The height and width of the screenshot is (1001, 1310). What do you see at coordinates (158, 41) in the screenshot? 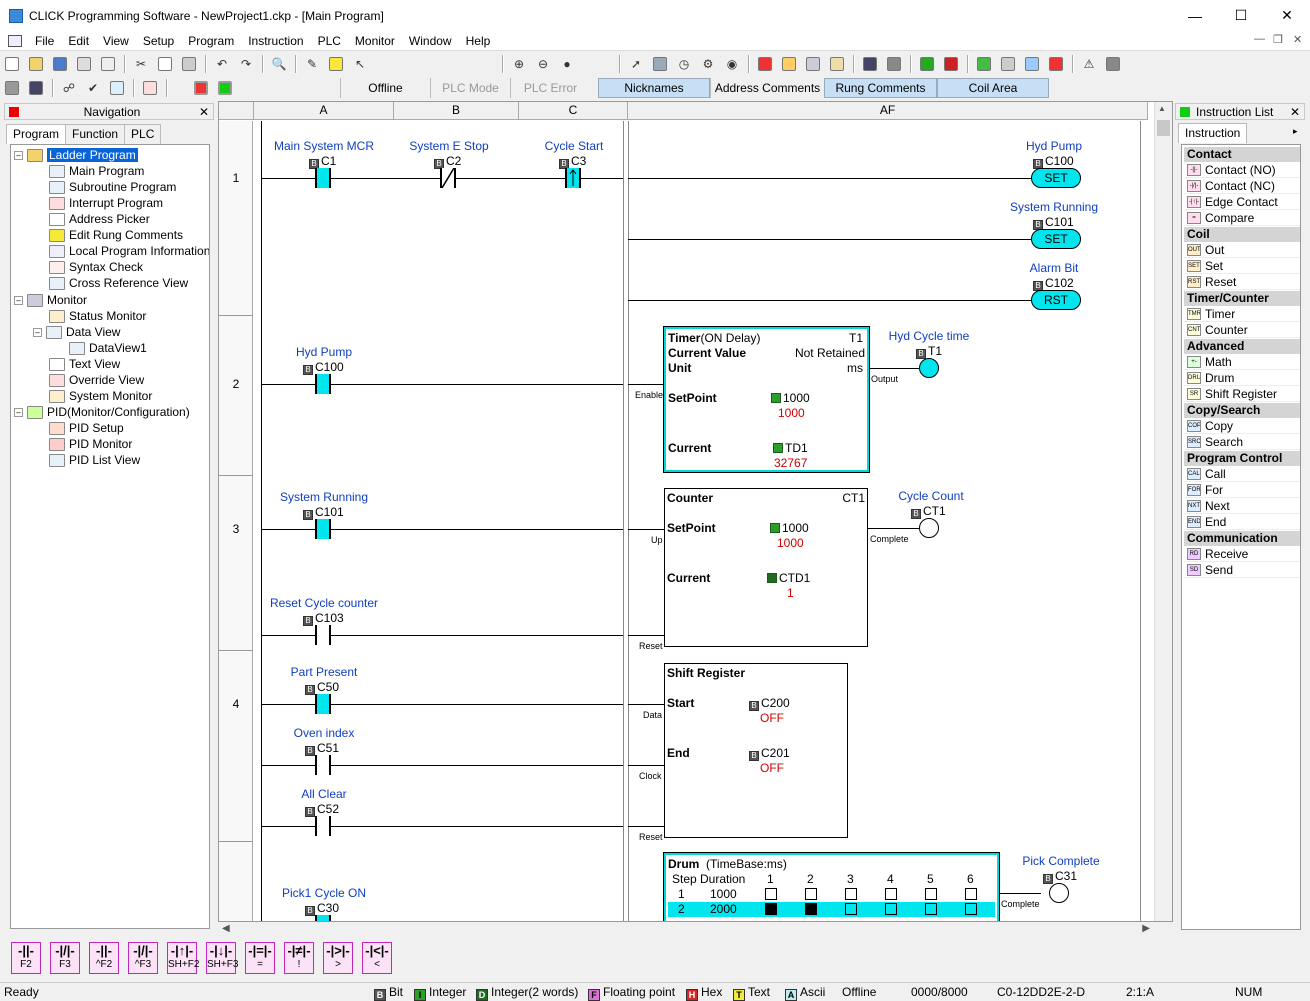
I see `menu-setup: Setup` at bounding box center [158, 41].